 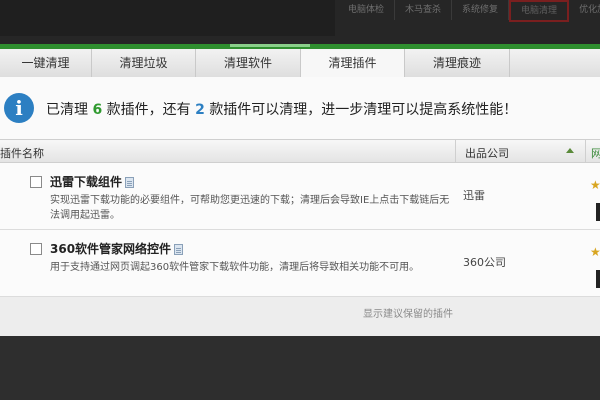 What do you see at coordinates (86, 182) in the screenshot?
I see `plugin-name-text: 迅雷下载组件` at bounding box center [86, 182].